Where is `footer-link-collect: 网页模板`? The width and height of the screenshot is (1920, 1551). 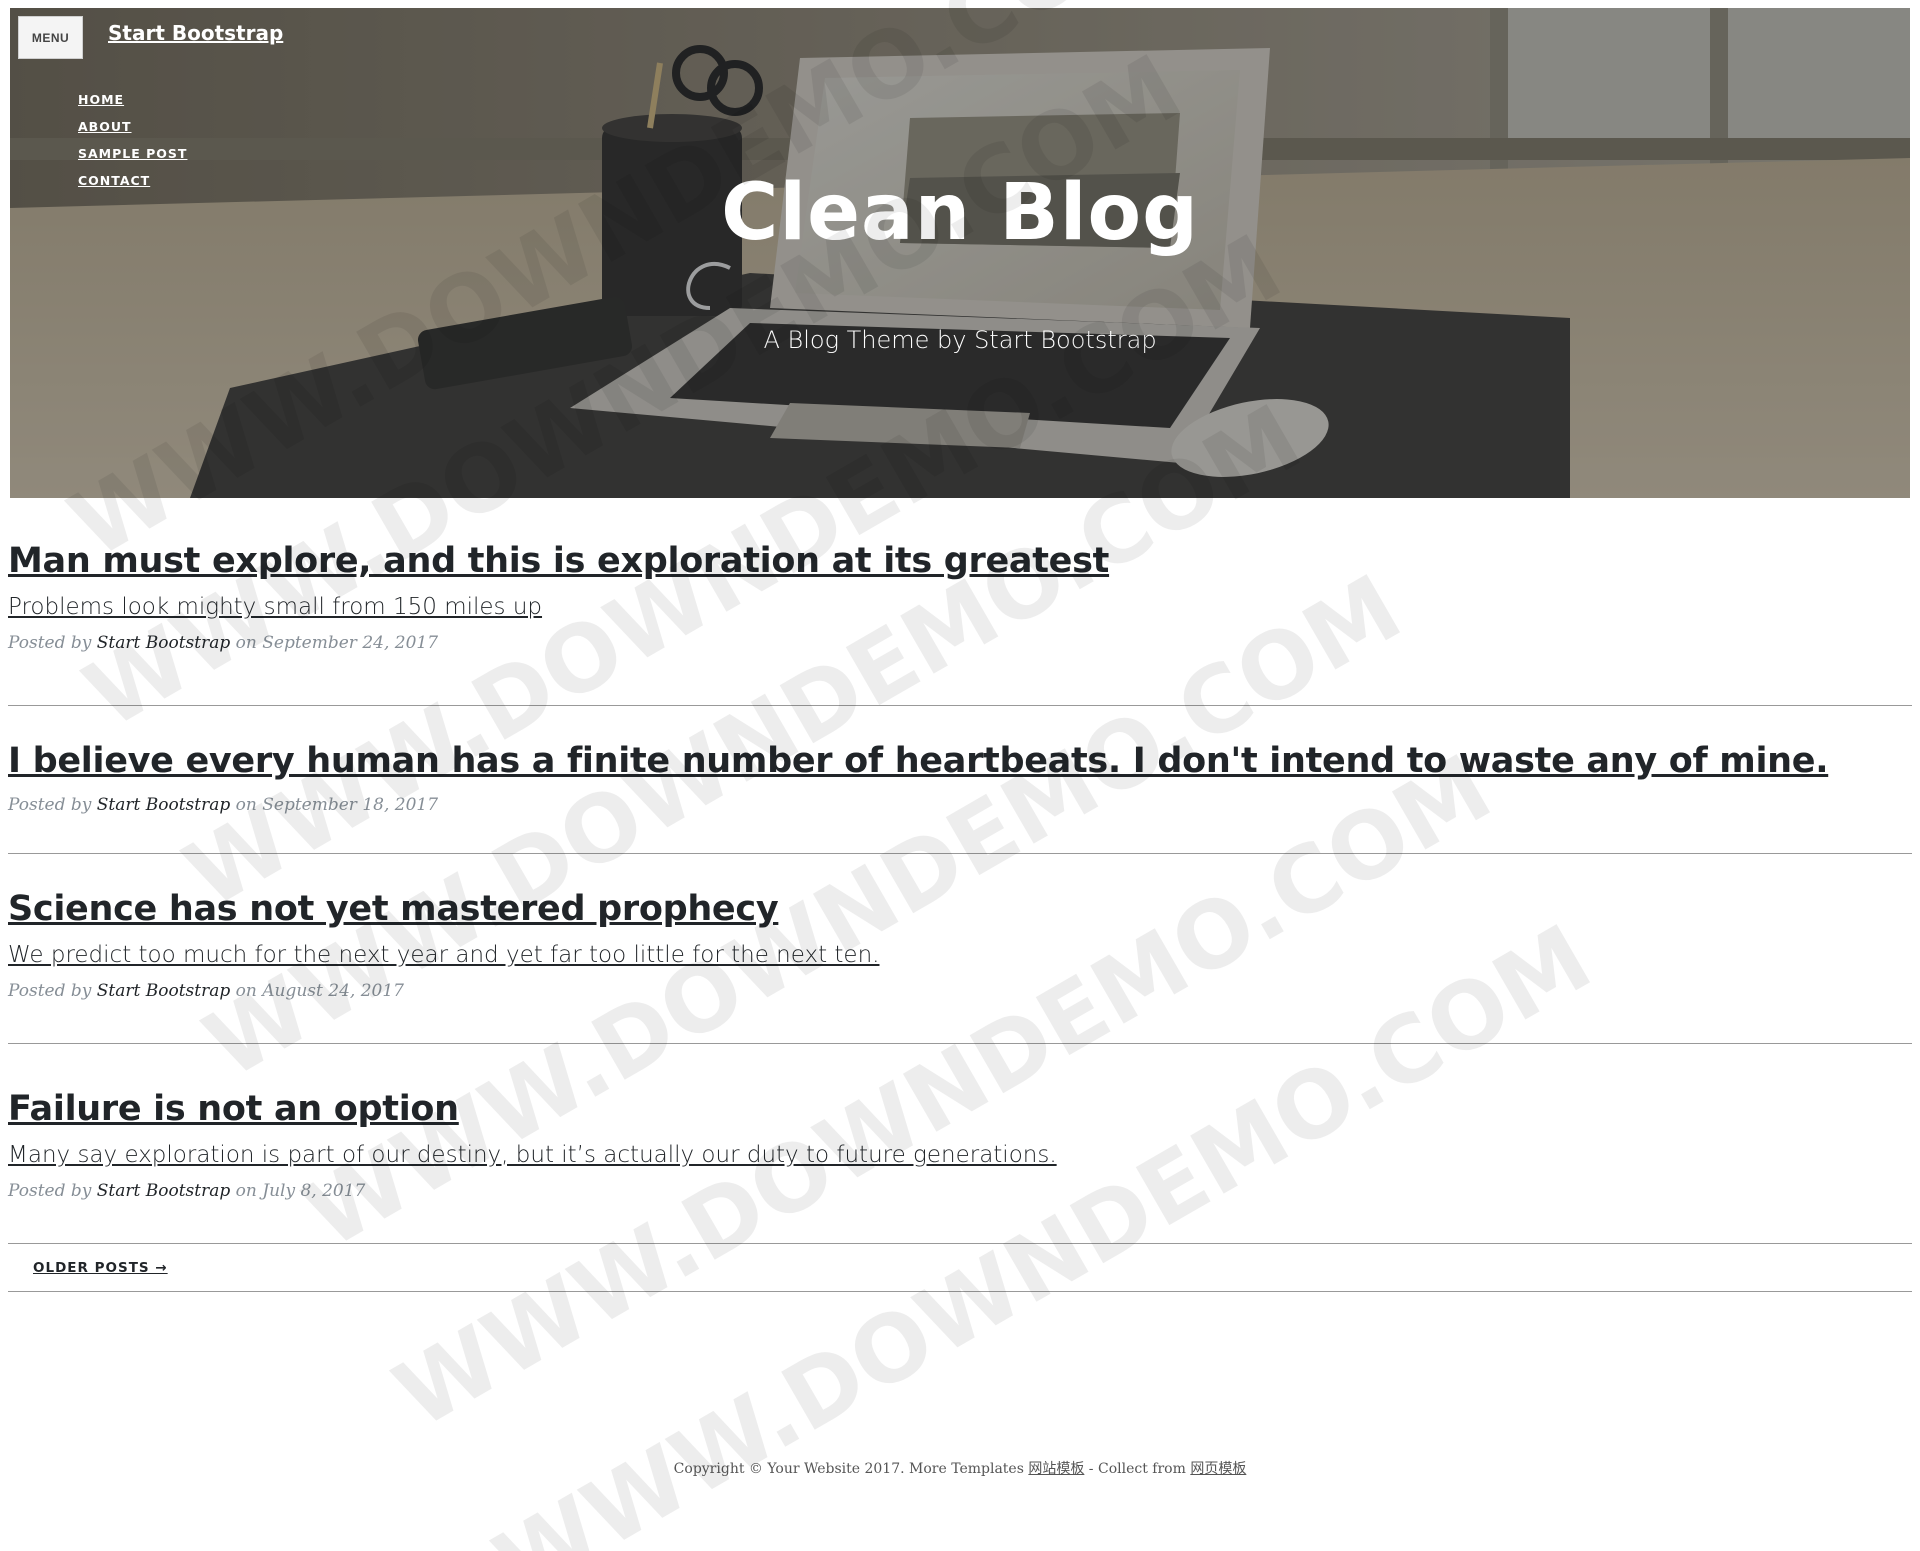
footer-link-collect: 网页模板 is located at coordinates (1218, 1469).